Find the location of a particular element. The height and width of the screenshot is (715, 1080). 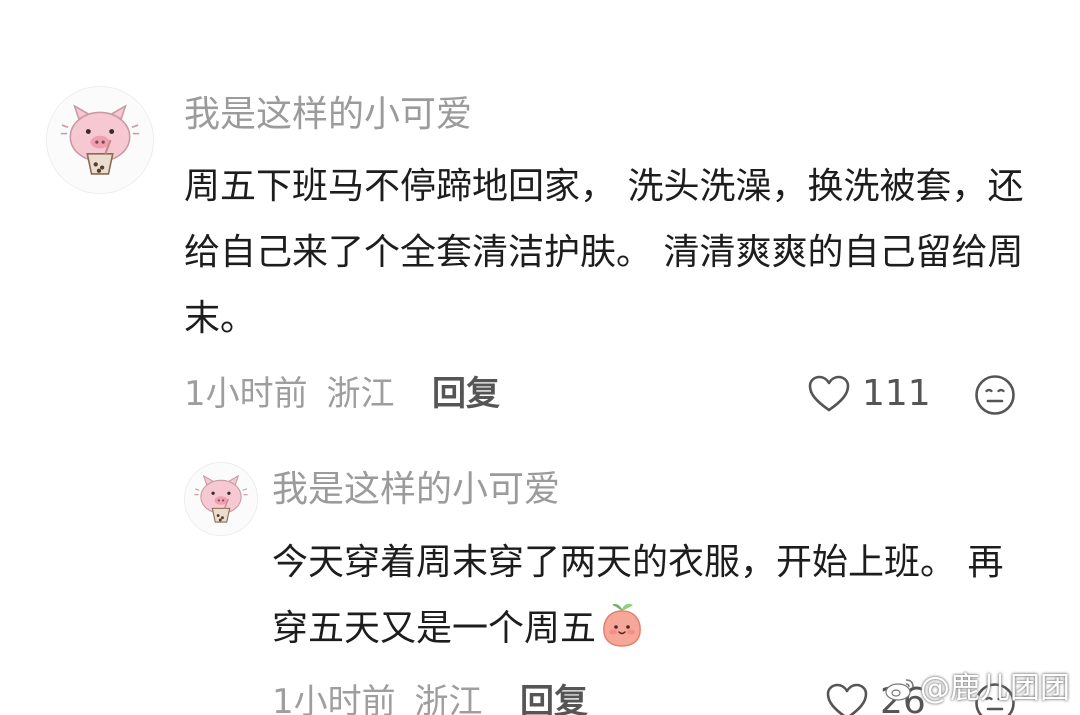

reply-username: 我是这样的小可爱 is located at coordinates (416, 490).